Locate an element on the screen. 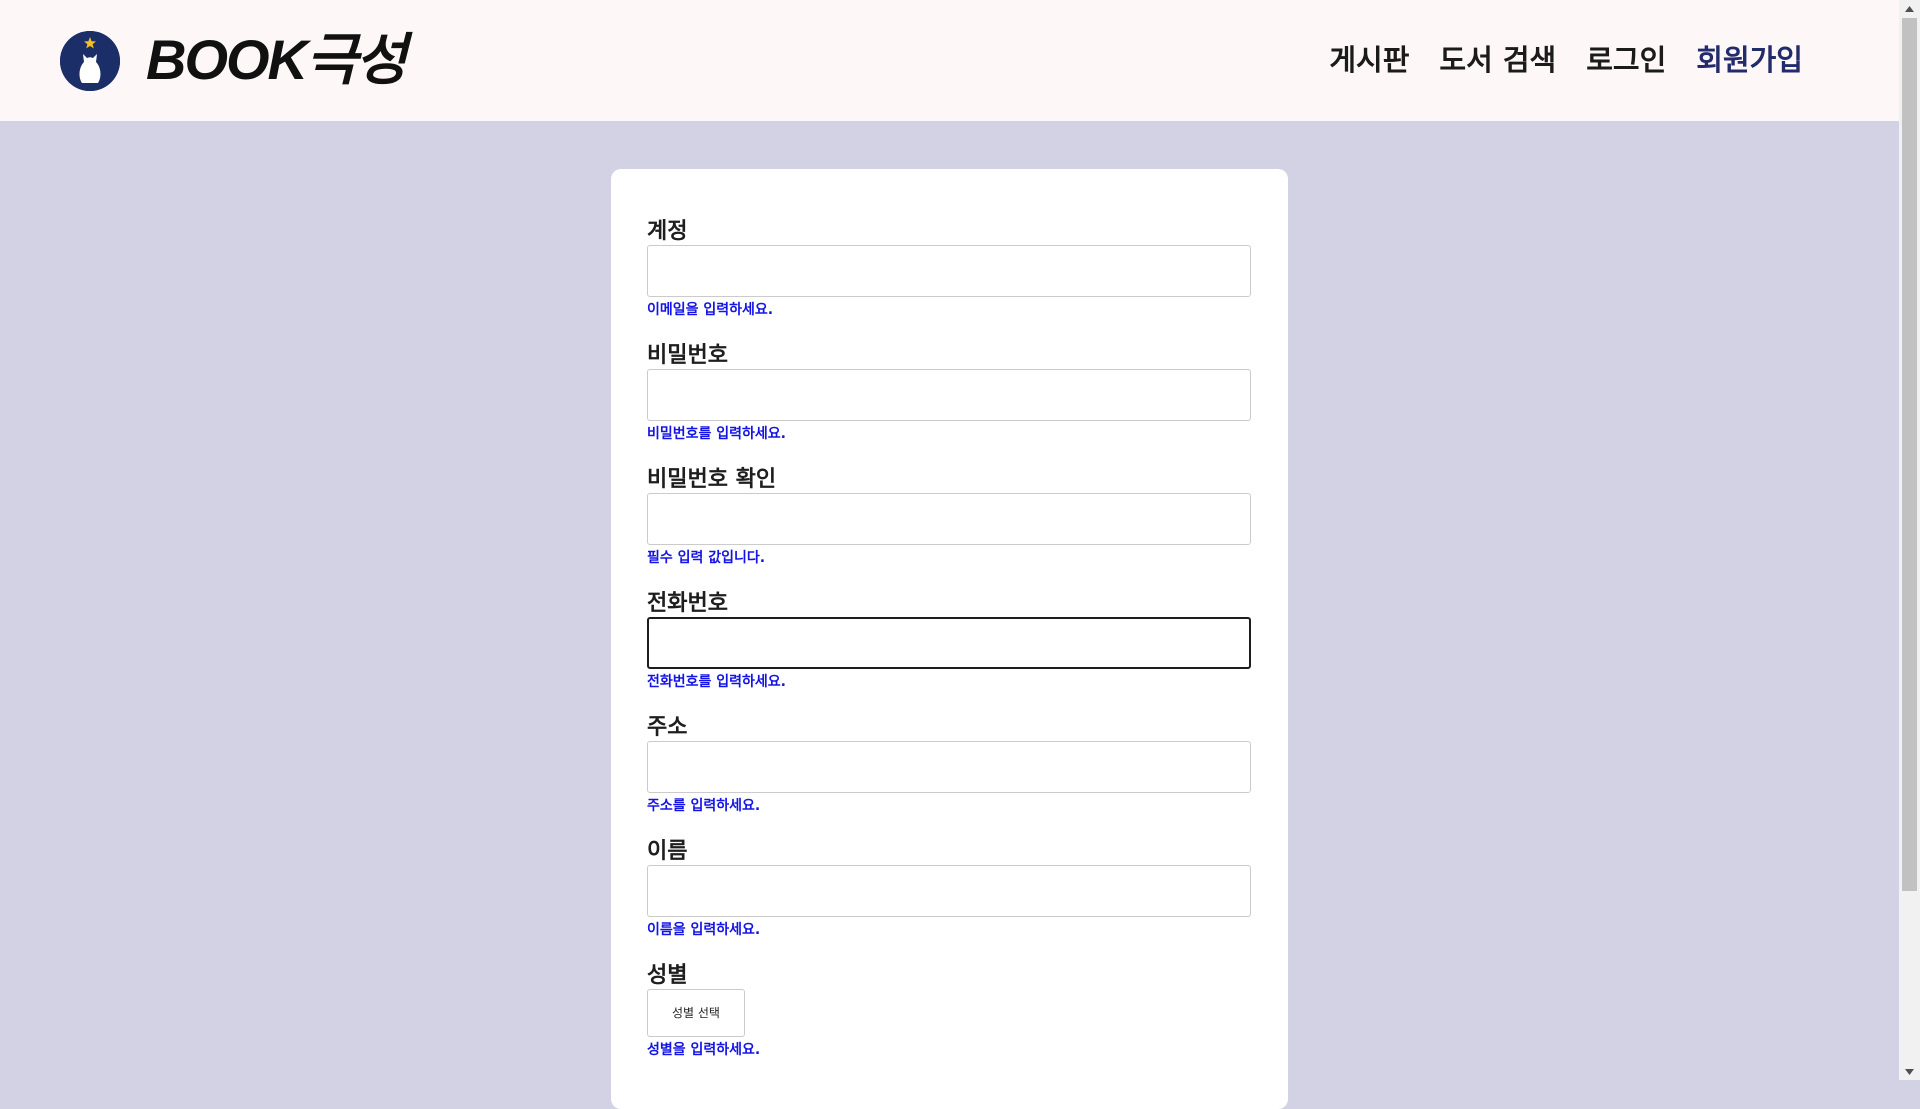  vertical-scrollbar is located at coordinates (1909, 540).